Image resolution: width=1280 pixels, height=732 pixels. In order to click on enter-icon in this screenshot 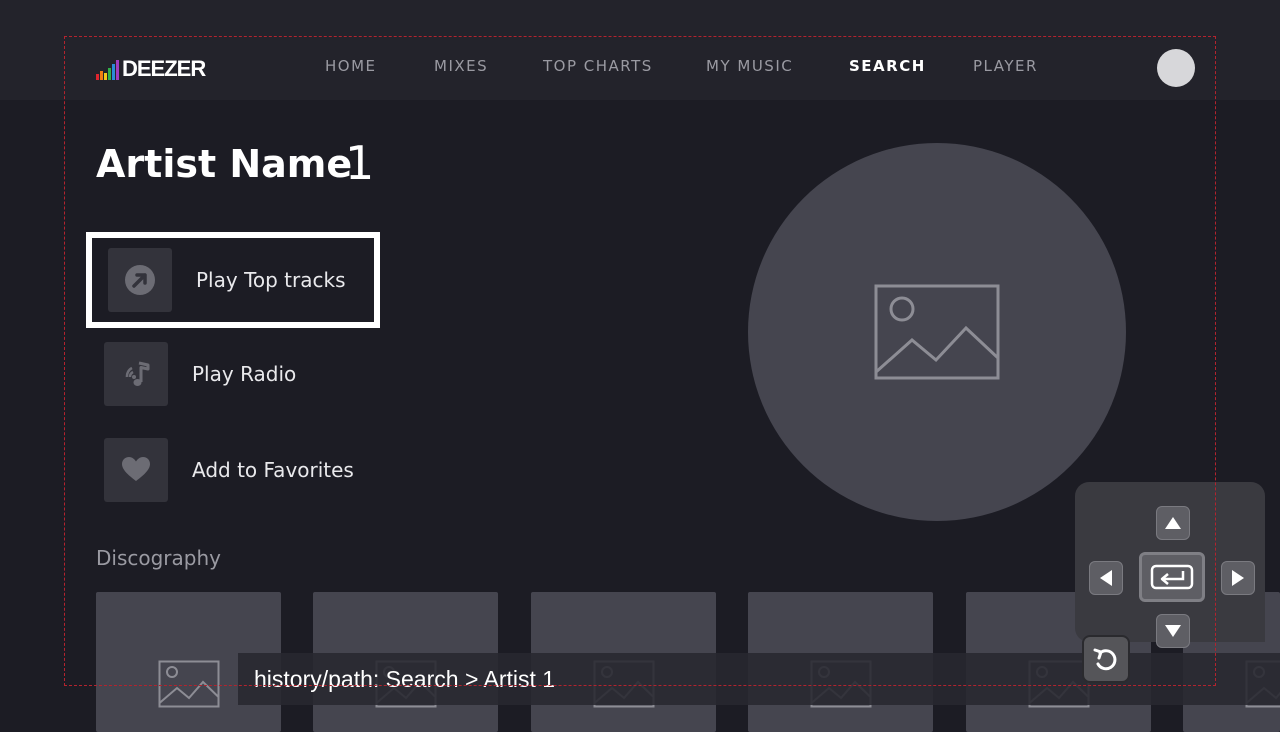, I will do `click(1172, 577)`.